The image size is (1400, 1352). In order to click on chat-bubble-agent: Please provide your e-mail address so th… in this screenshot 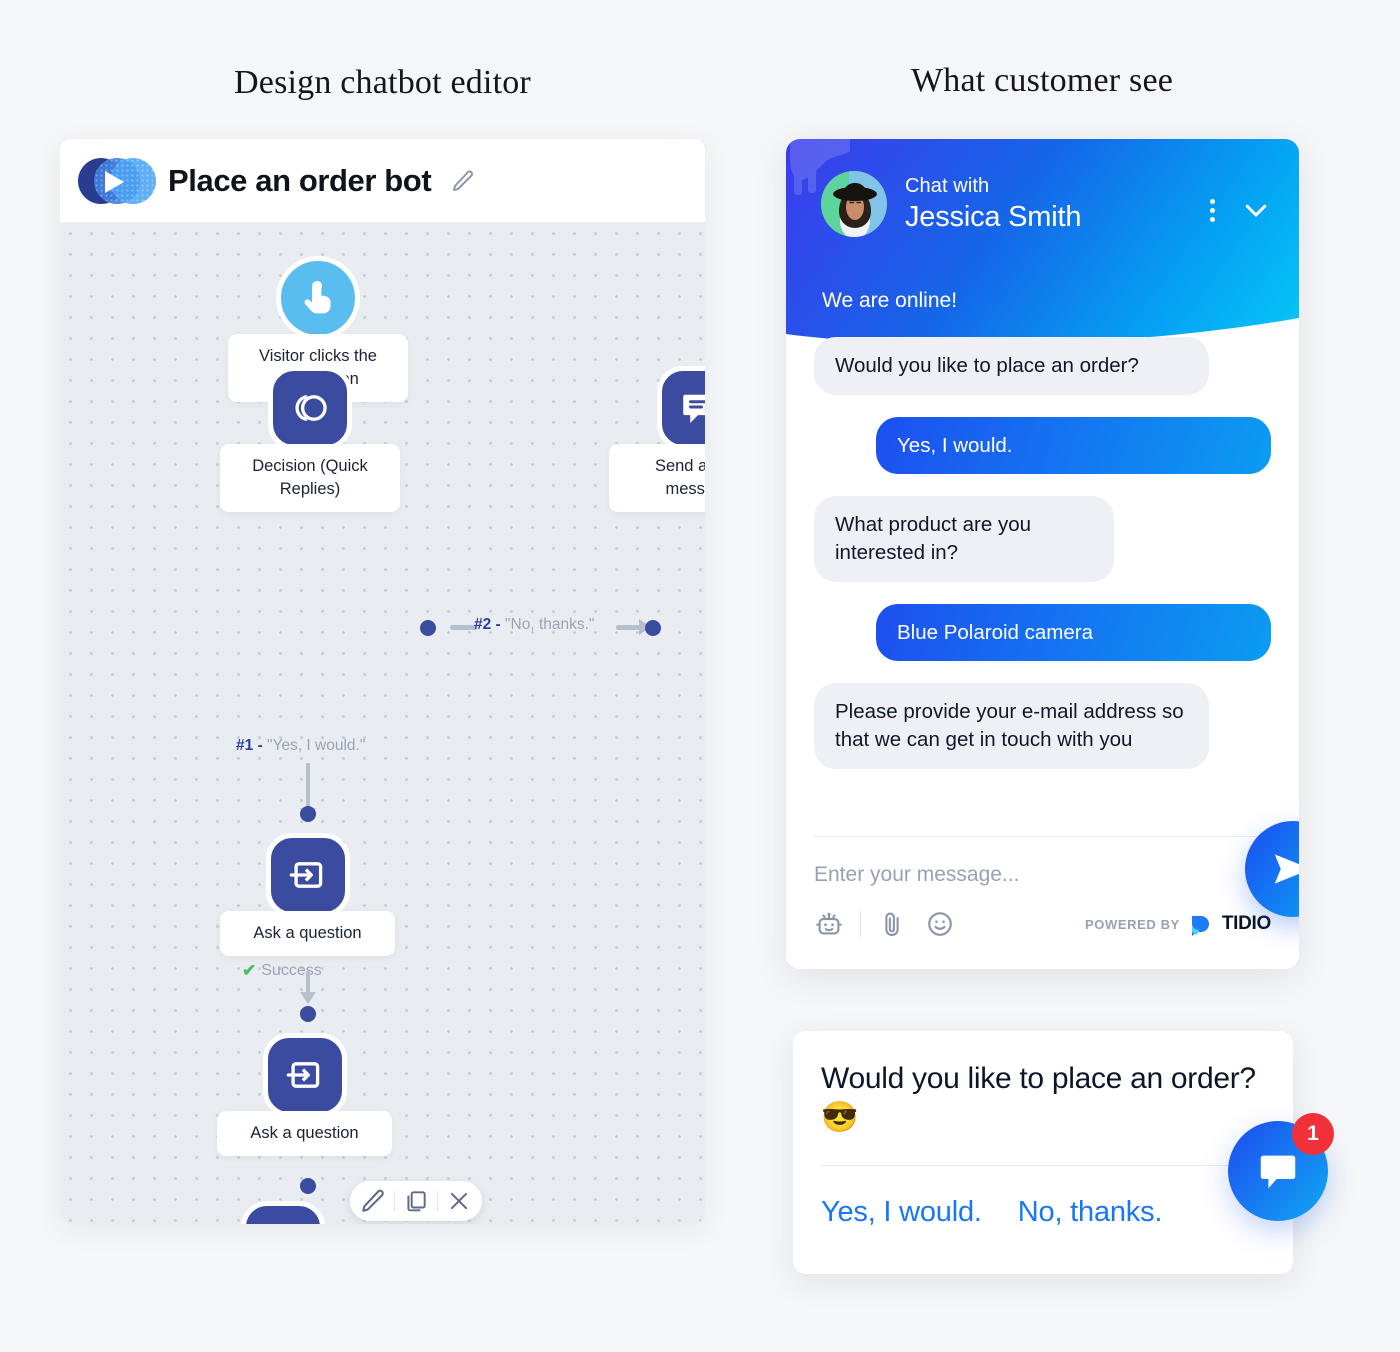, I will do `click(1011, 726)`.